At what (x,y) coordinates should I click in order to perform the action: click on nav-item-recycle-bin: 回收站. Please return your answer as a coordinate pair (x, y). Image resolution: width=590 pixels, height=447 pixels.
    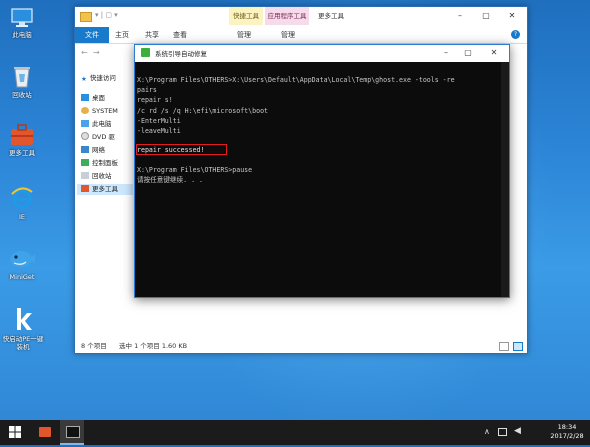
    Looking at the image, I should click on (96, 176).